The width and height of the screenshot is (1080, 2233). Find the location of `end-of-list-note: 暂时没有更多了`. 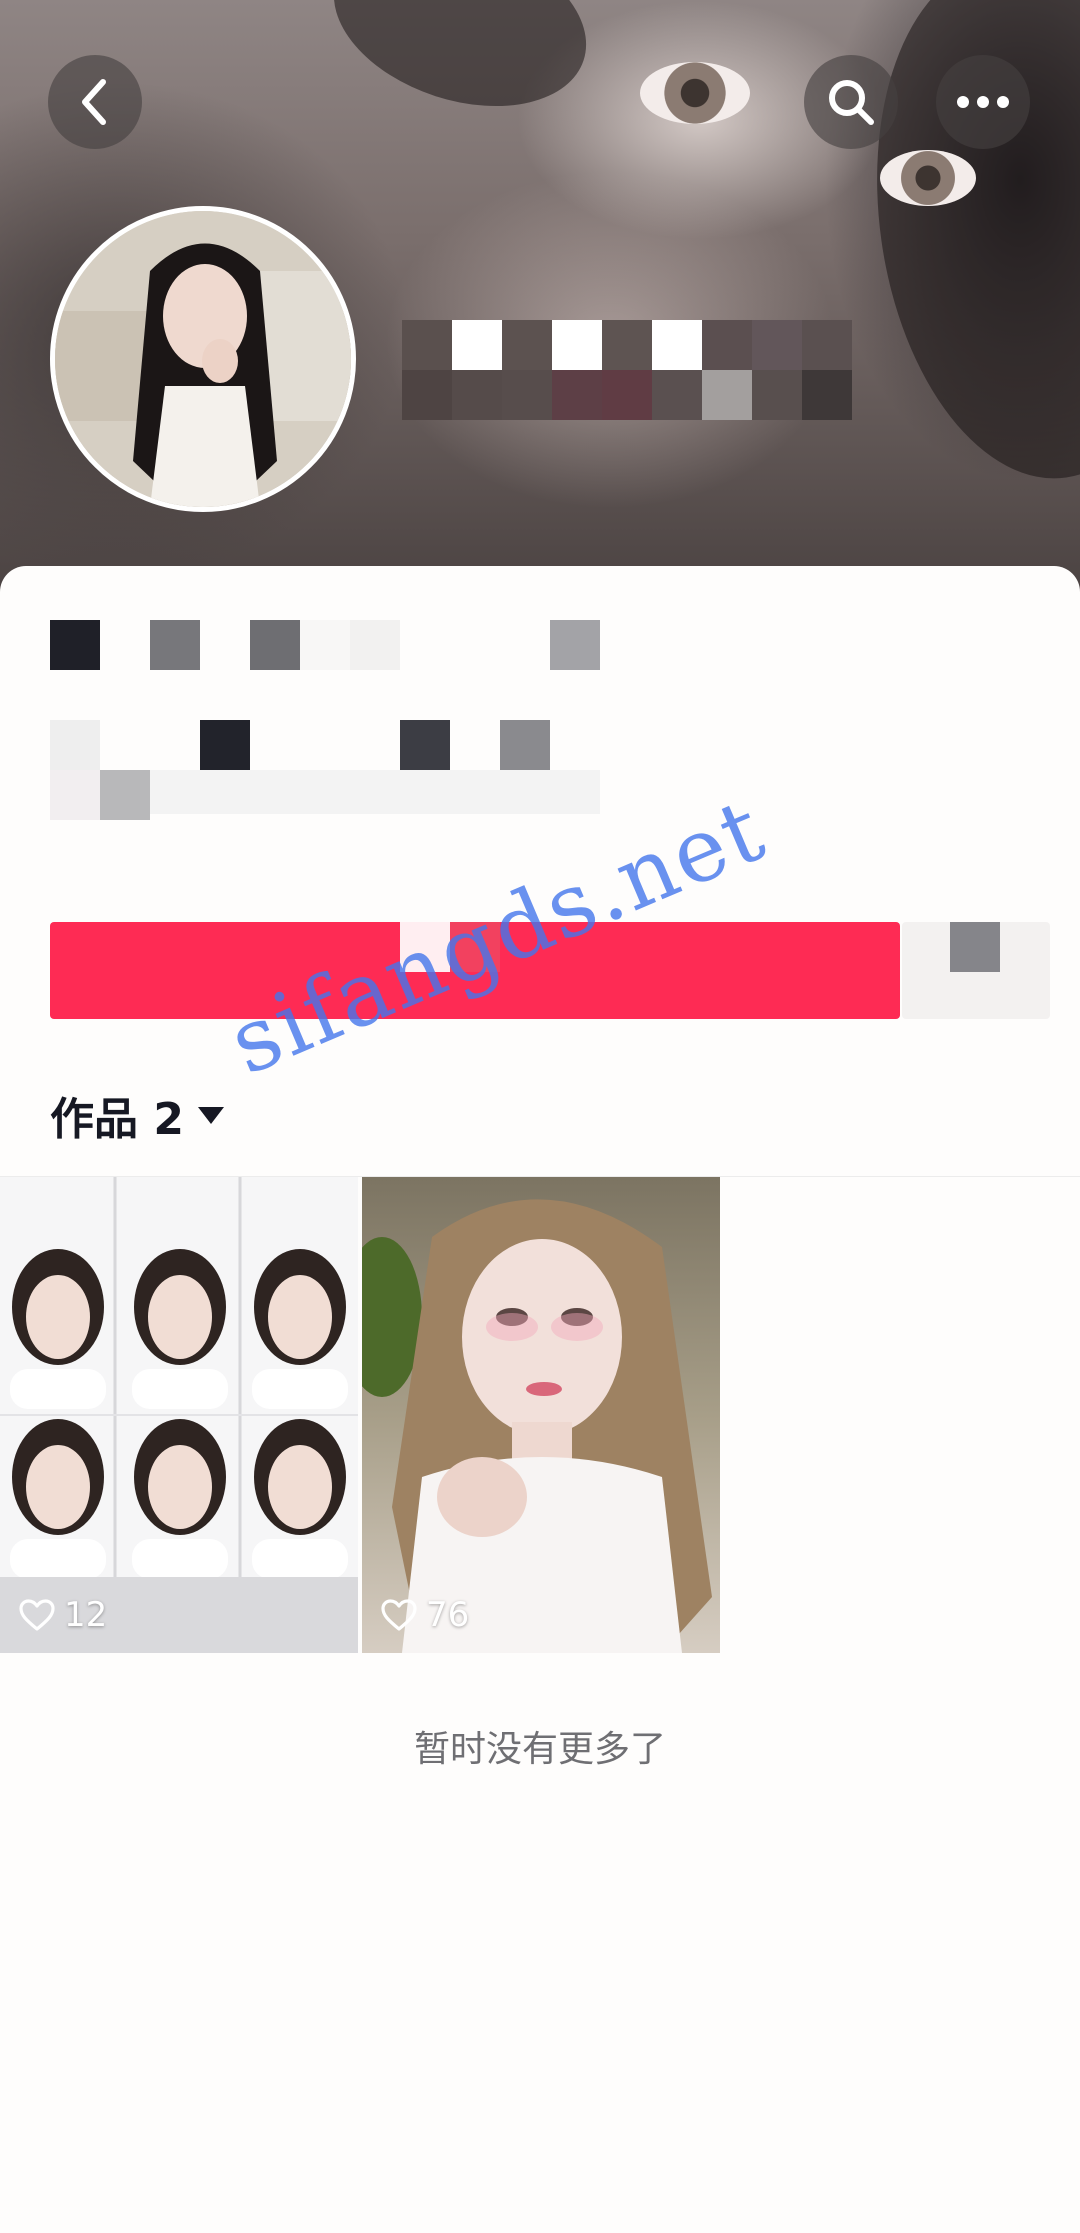

end-of-list-note: 暂时没有更多了 is located at coordinates (539, 1749).